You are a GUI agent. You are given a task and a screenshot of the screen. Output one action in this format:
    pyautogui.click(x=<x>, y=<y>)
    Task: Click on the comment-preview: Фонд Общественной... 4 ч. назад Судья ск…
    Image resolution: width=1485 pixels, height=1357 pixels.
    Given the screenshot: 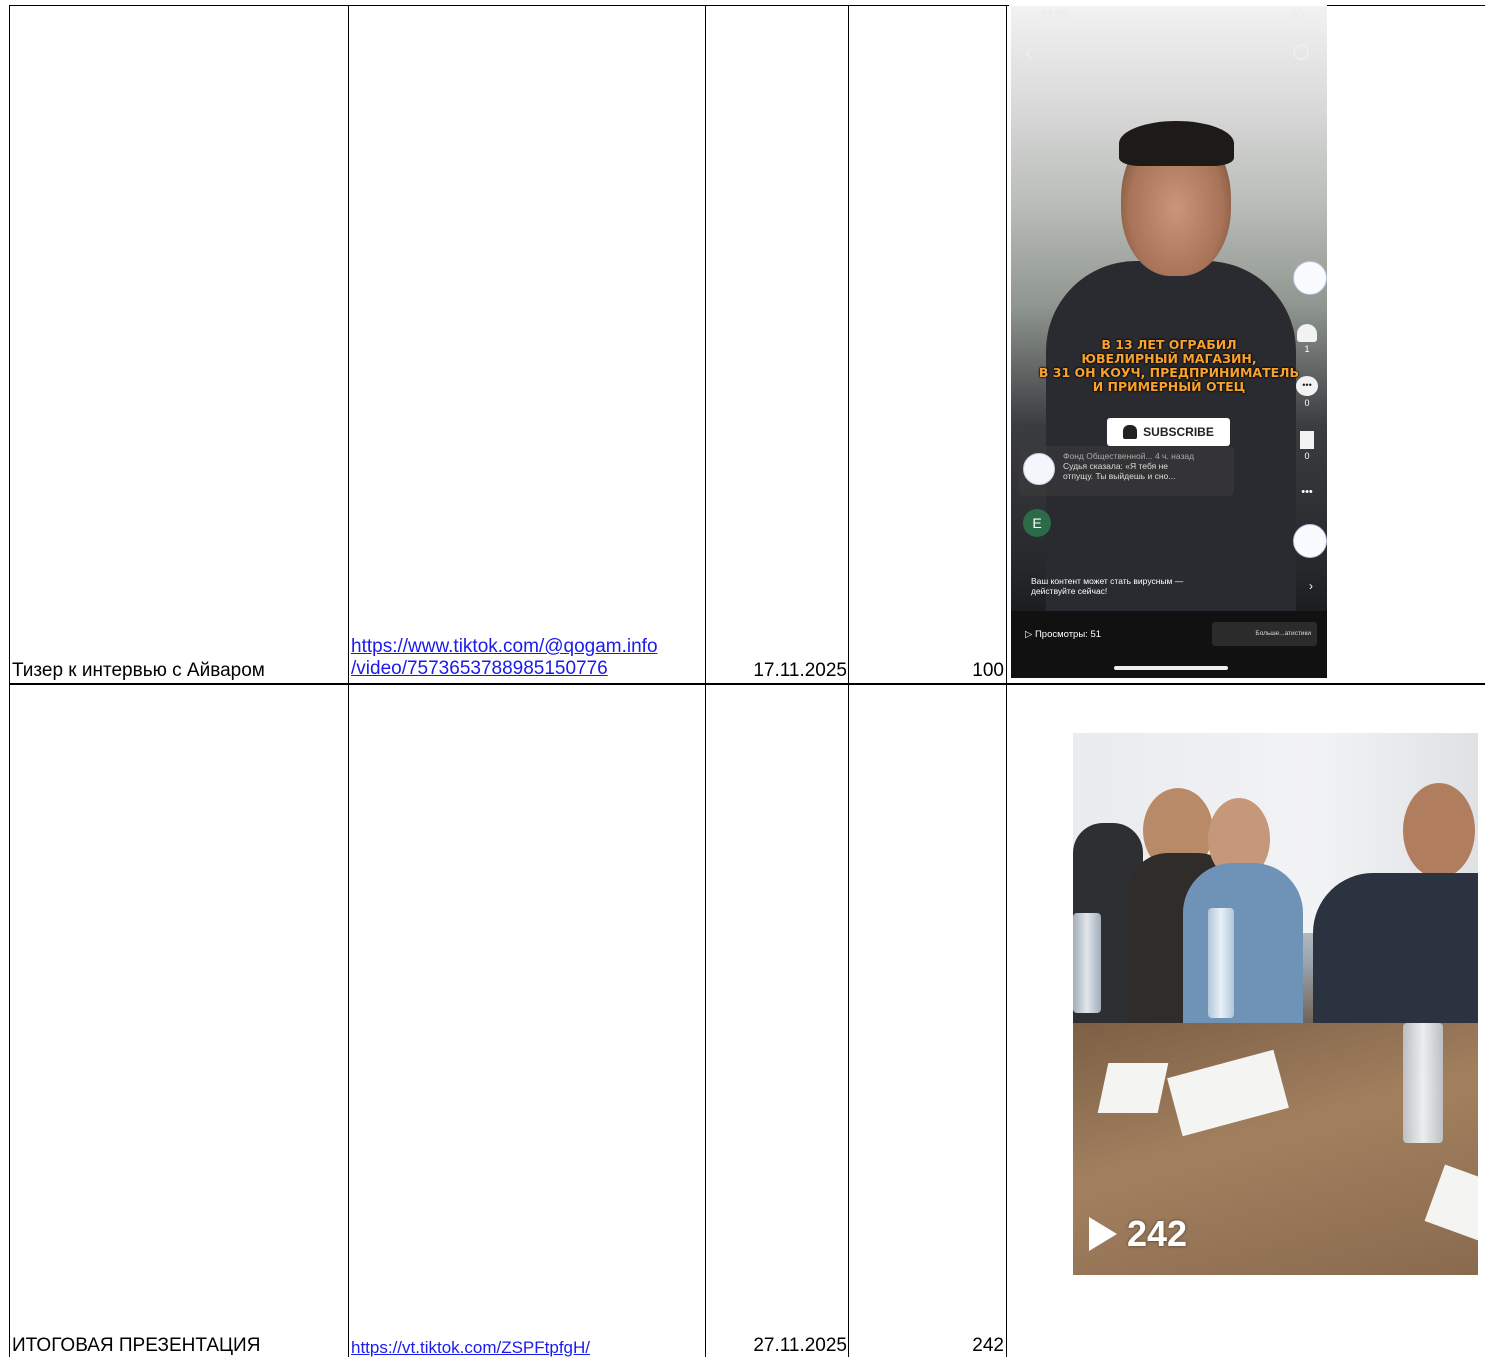 What is the action you would take?
    pyautogui.click(x=1126, y=471)
    